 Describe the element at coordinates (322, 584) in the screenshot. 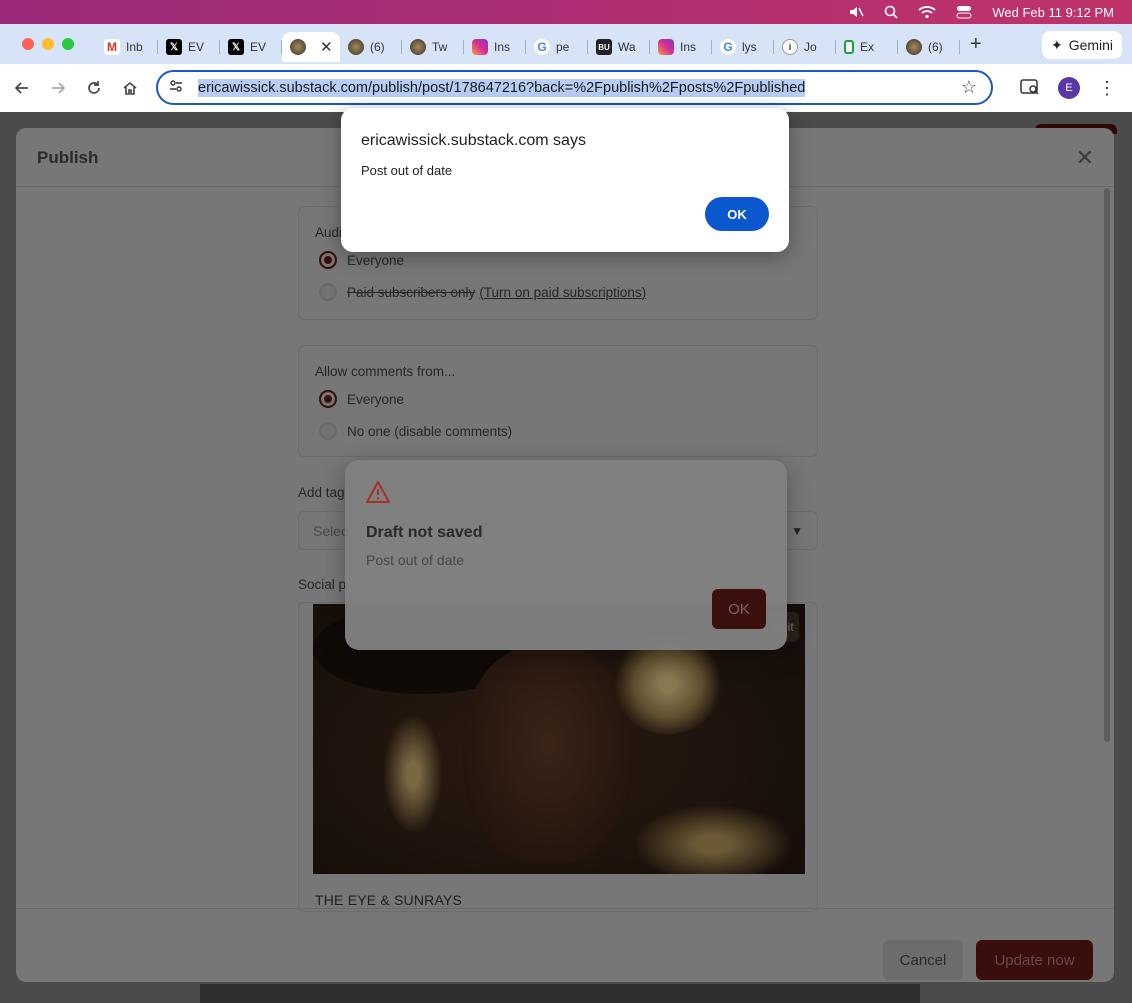

I see `social-preview-label: Social p` at that location.